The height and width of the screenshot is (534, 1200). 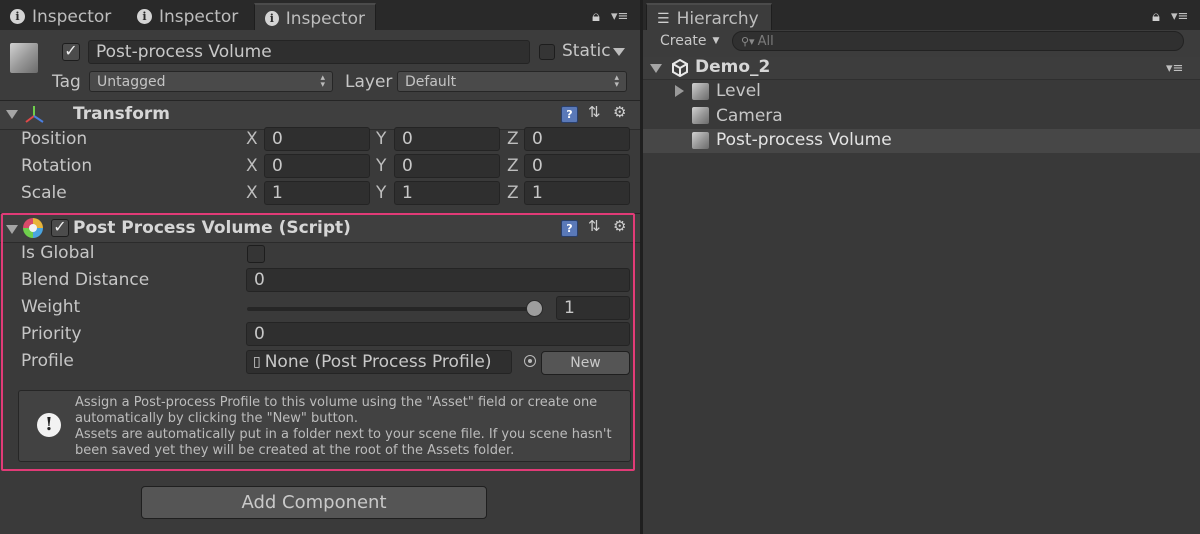 What do you see at coordinates (619, 52) in the screenshot?
I see `static-dropdown-icon` at bounding box center [619, 52].